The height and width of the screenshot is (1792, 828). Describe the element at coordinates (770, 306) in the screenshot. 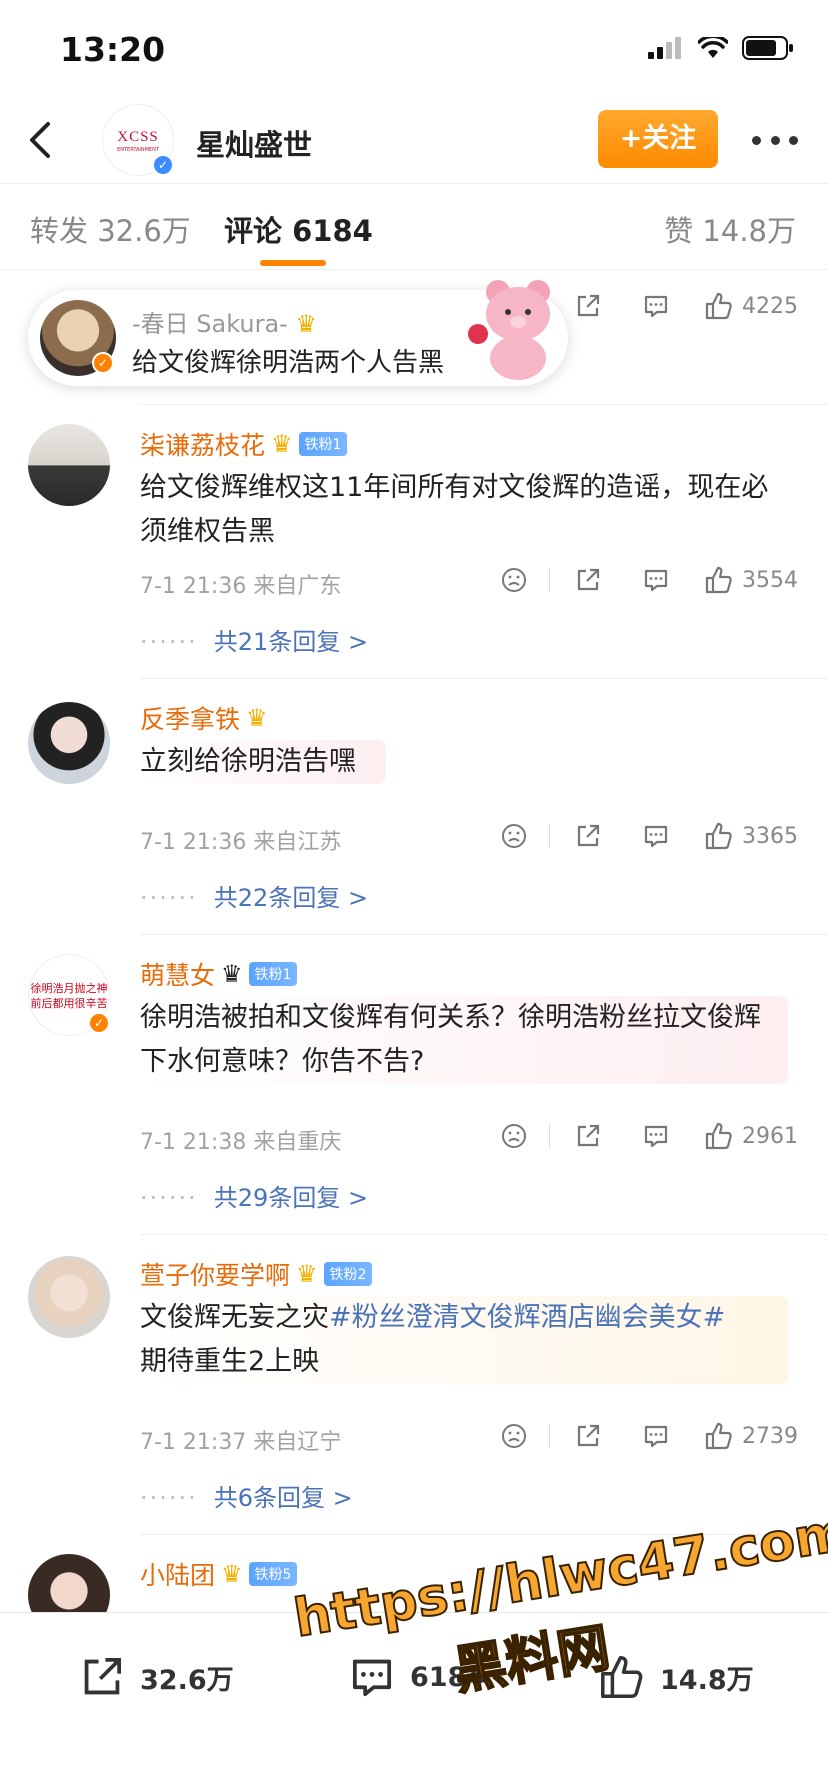

I see `like-count: 4225` at that location.